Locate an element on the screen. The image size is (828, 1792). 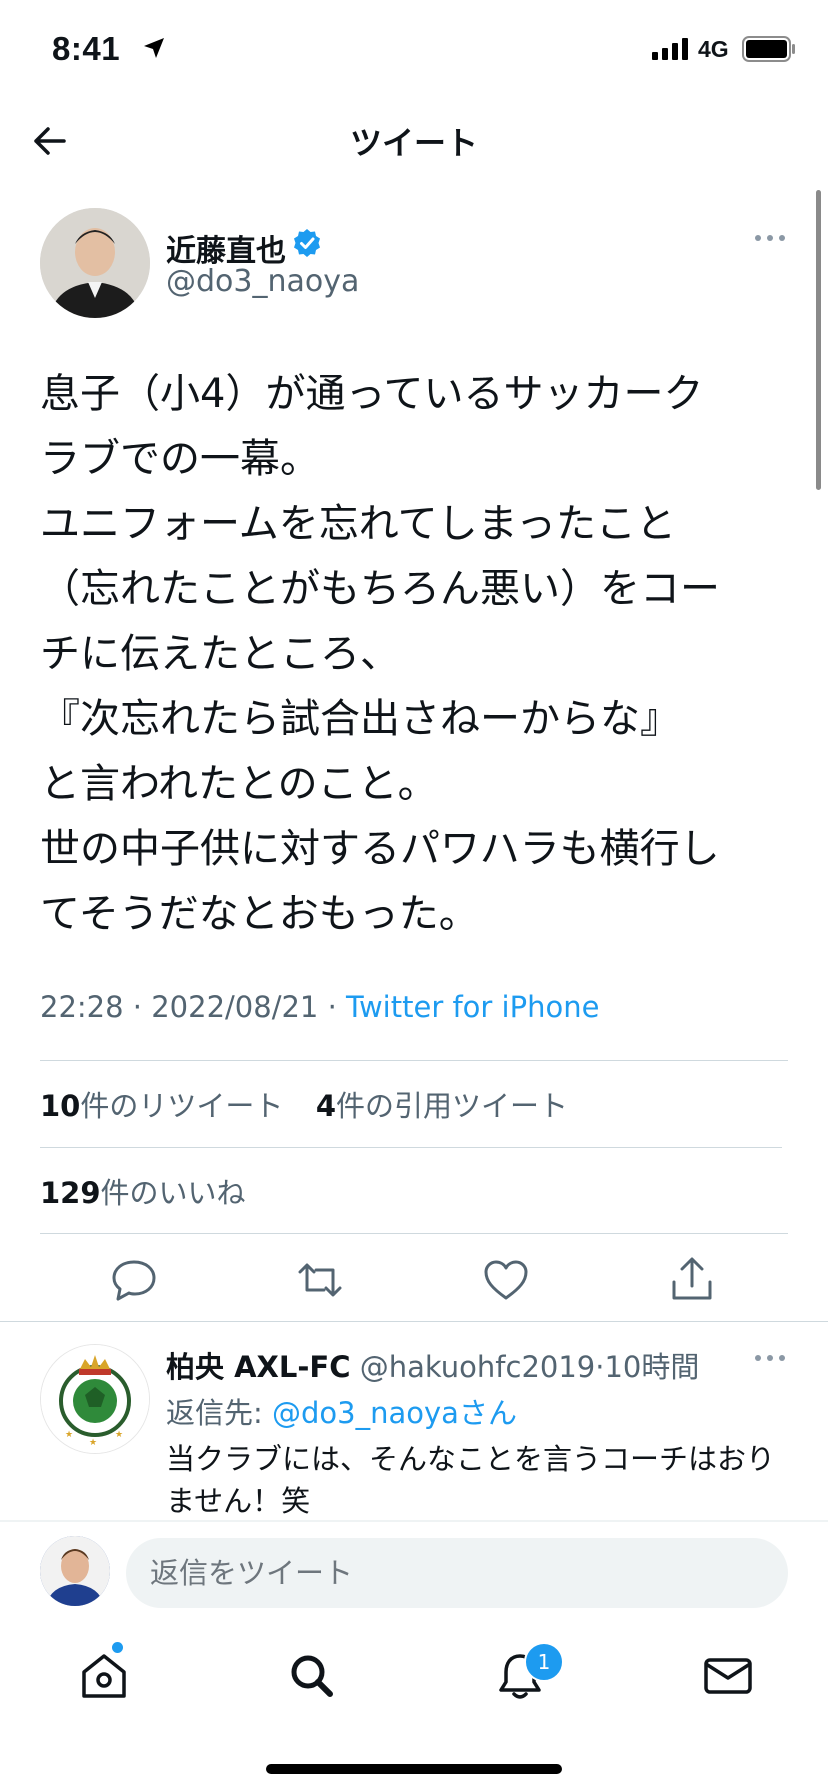
tweet-time: 22:28 is located at coordinates (82, 1007).